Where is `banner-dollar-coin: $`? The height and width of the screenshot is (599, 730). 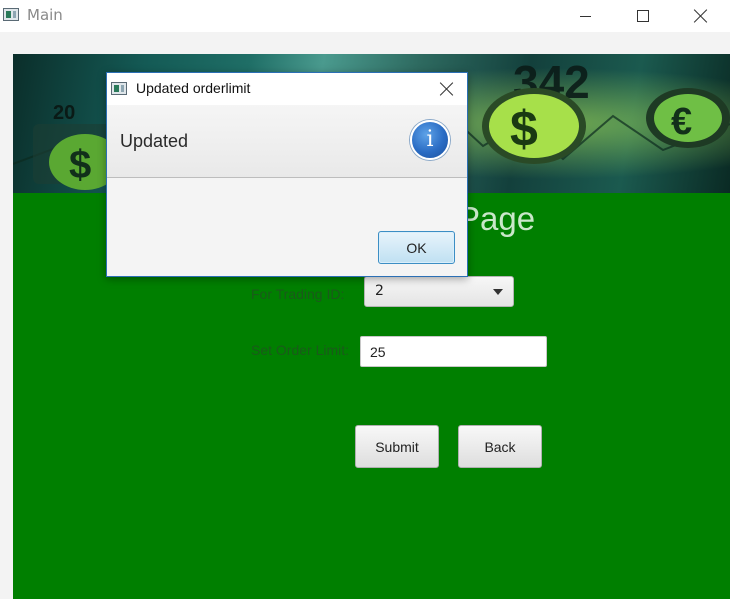
banner-dollar-coin: $ is located at coordinates (524, 129).